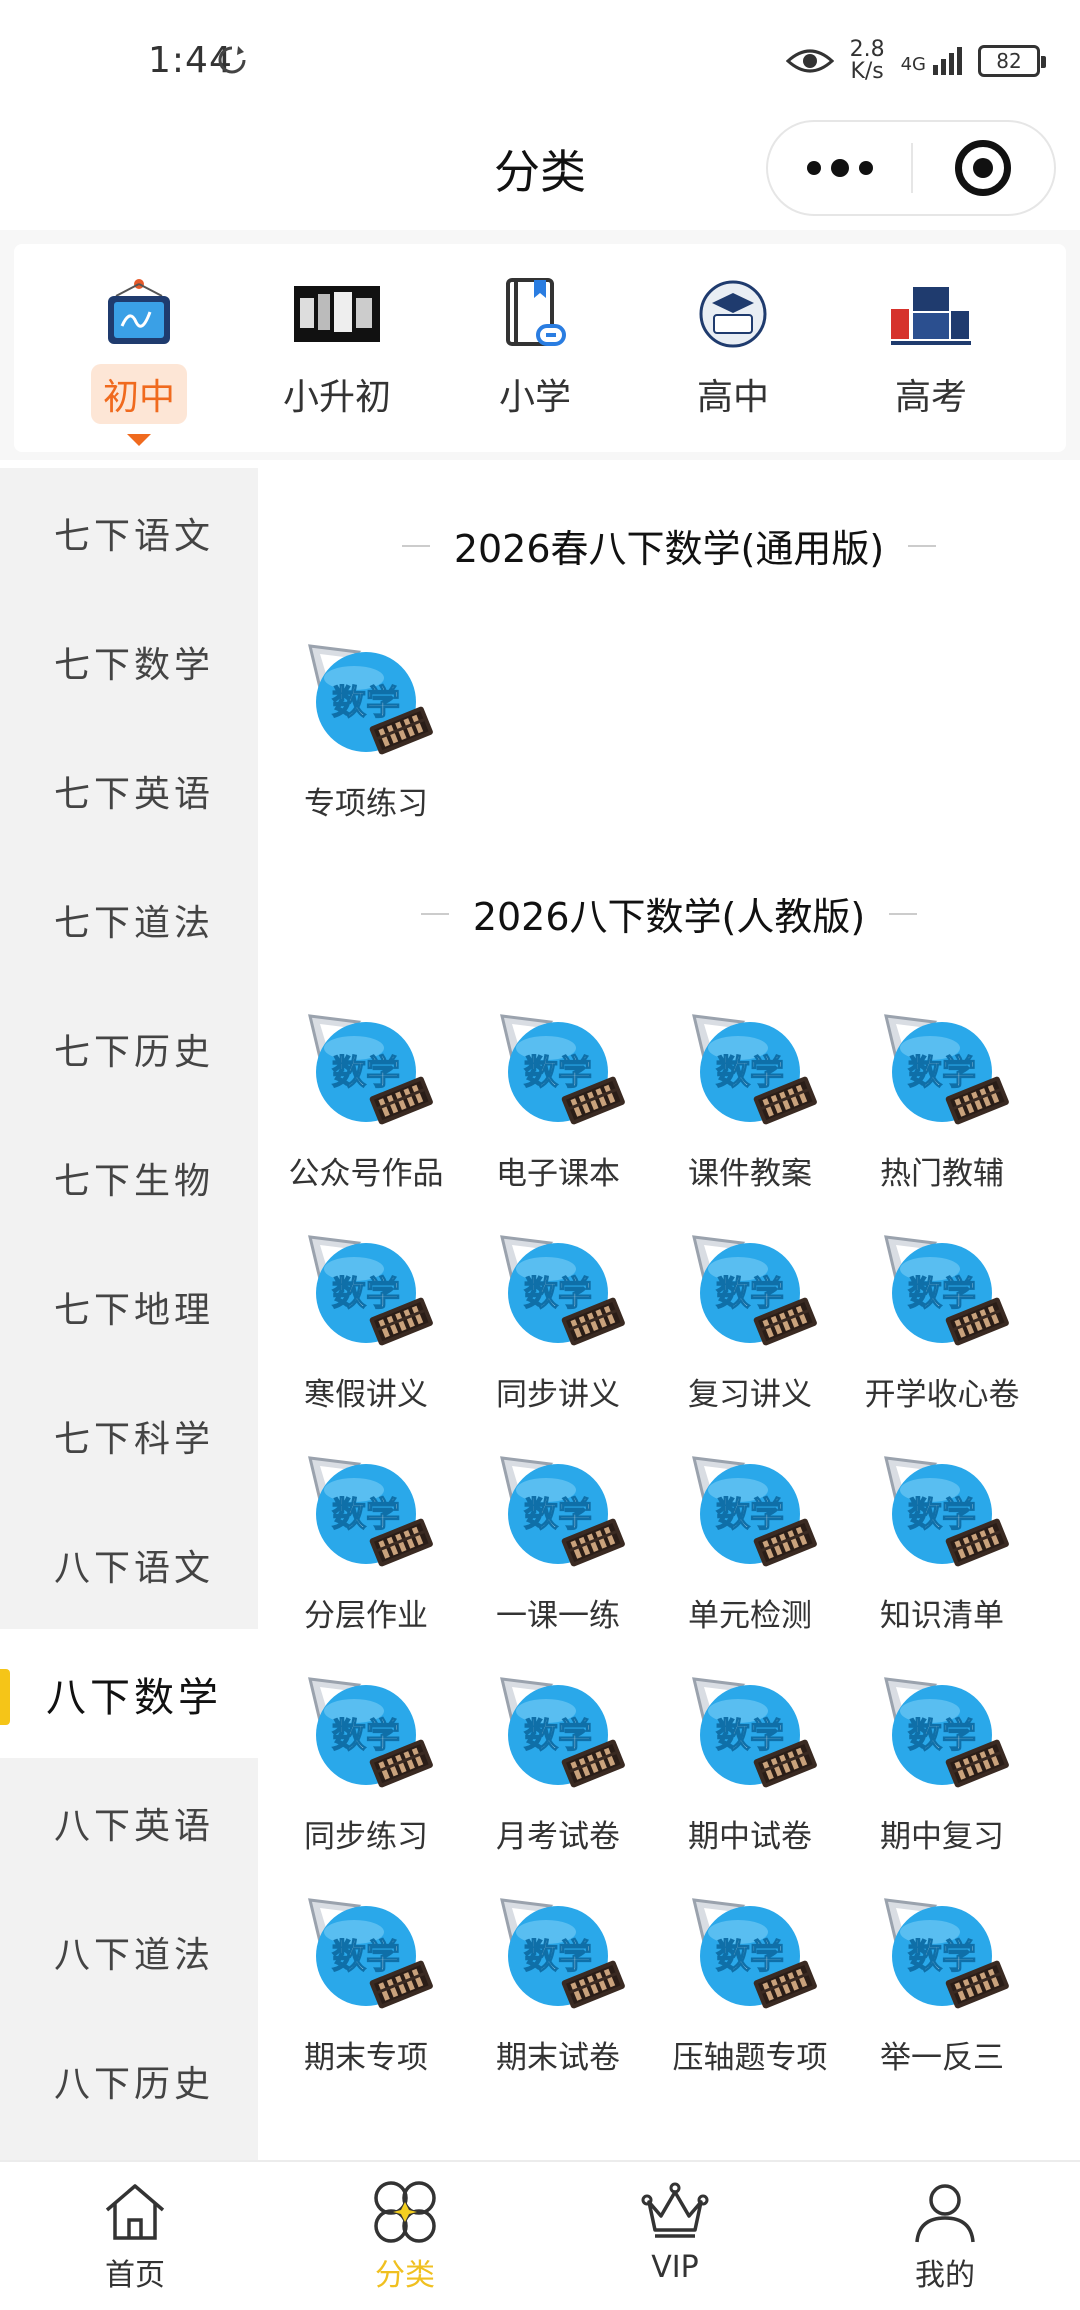 This screenshot has height=2310, width=1080. What do you see at coordinates (983, 168) in the screenshot?
I see `close-button` at bounding box center [983, 168].